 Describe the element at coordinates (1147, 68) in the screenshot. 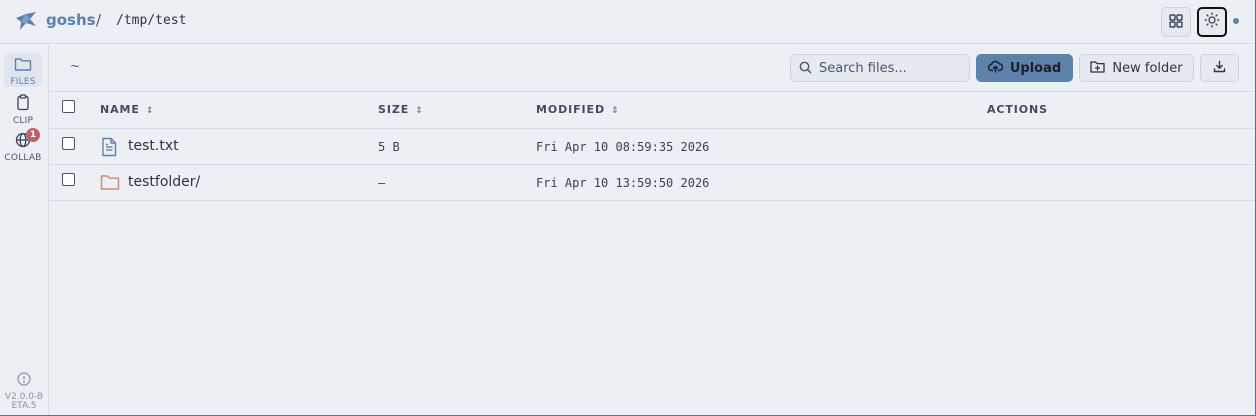

I see `new-folder-label: New folder` at that location.